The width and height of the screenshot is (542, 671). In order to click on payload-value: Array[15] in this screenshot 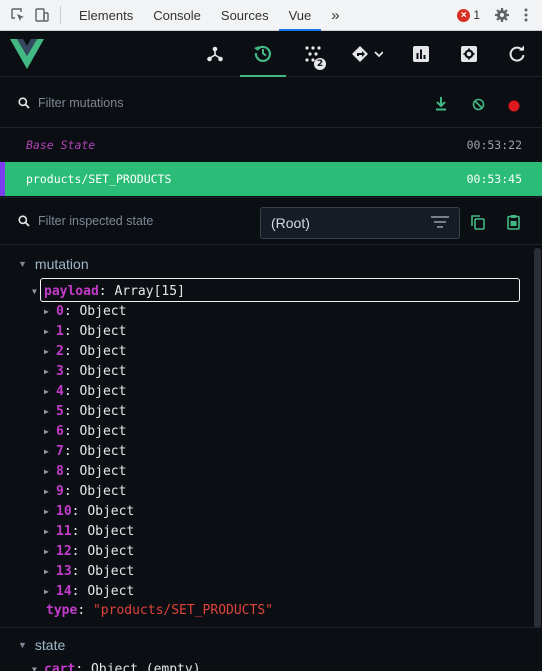, I will do `click(149, 291)`.